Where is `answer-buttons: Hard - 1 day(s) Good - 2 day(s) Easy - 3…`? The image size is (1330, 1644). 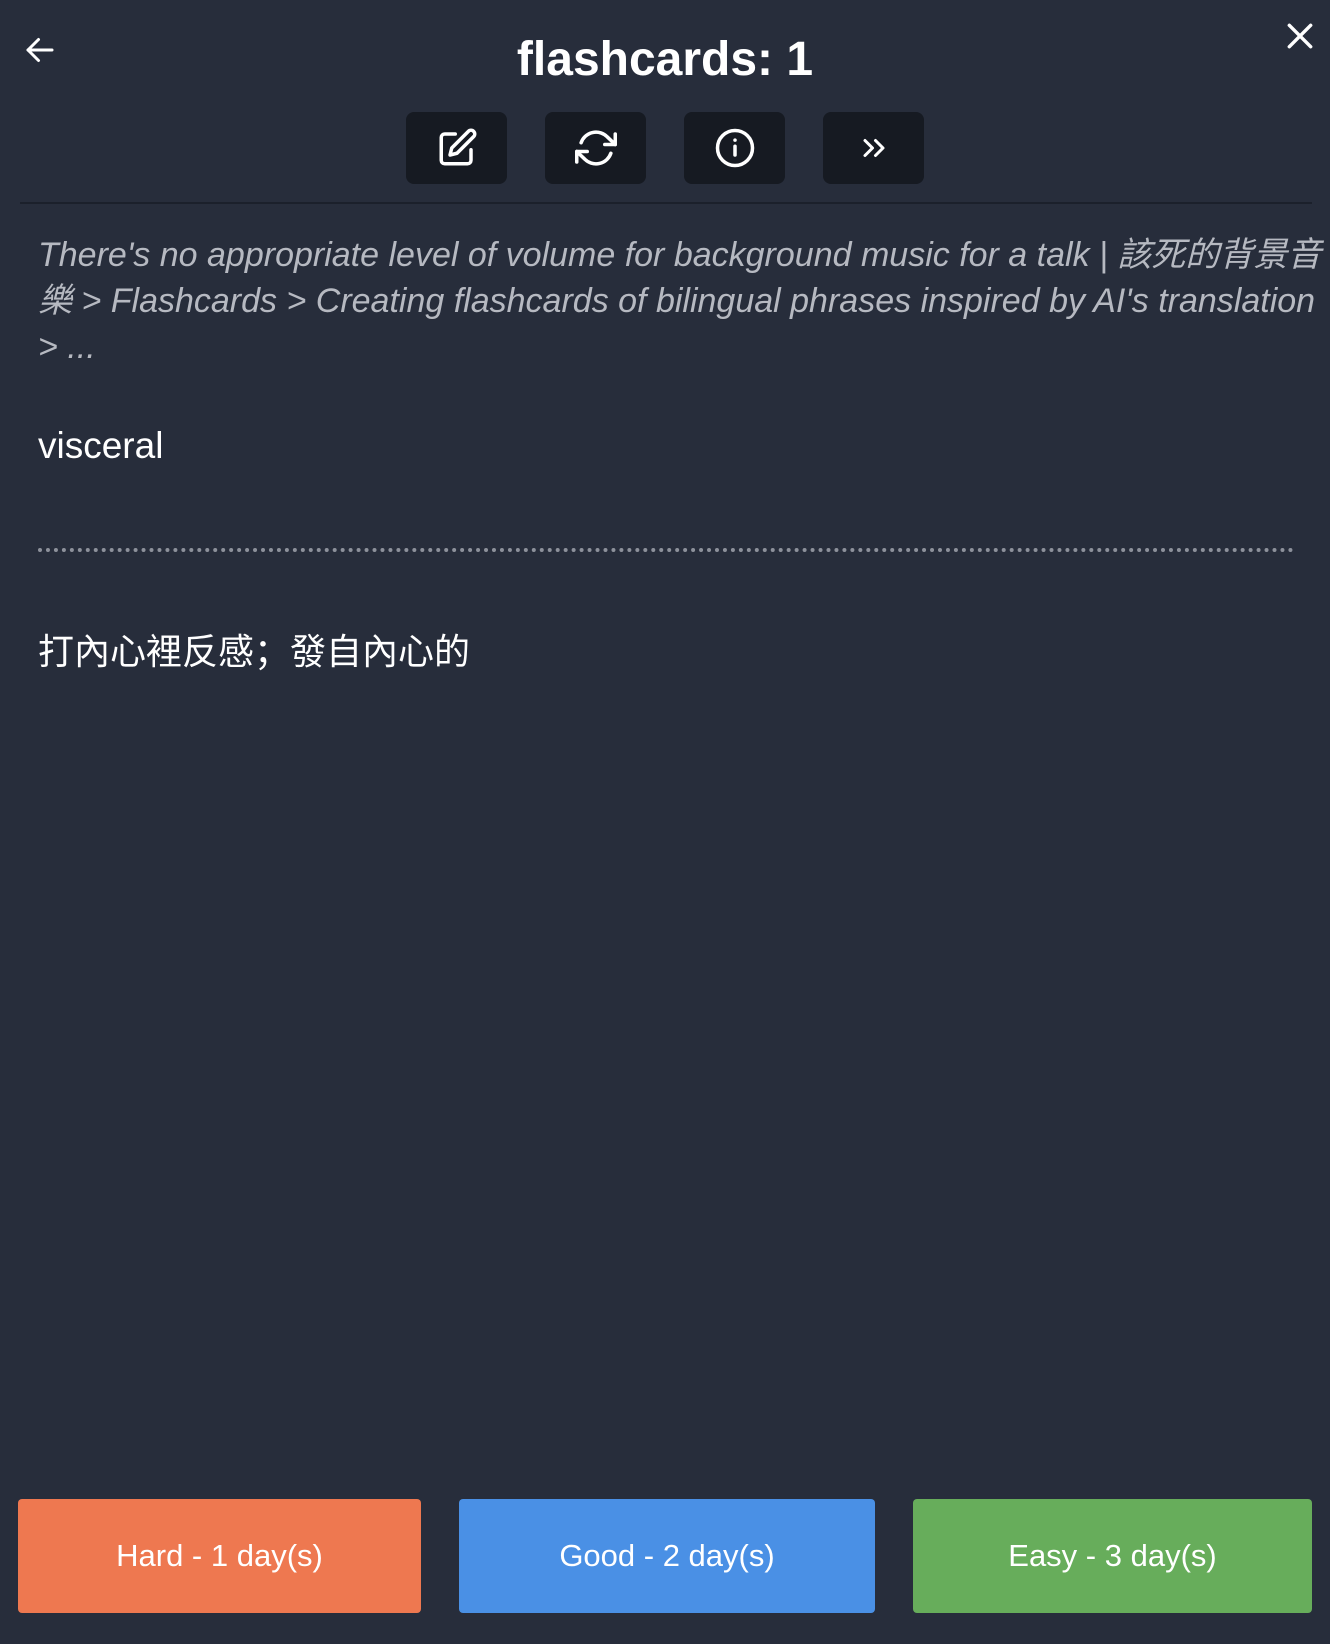
answer-buttons: Hard - 1 day(s) Good - 2 day(s) Easy - 3… is located at coordinates (665, 1556).